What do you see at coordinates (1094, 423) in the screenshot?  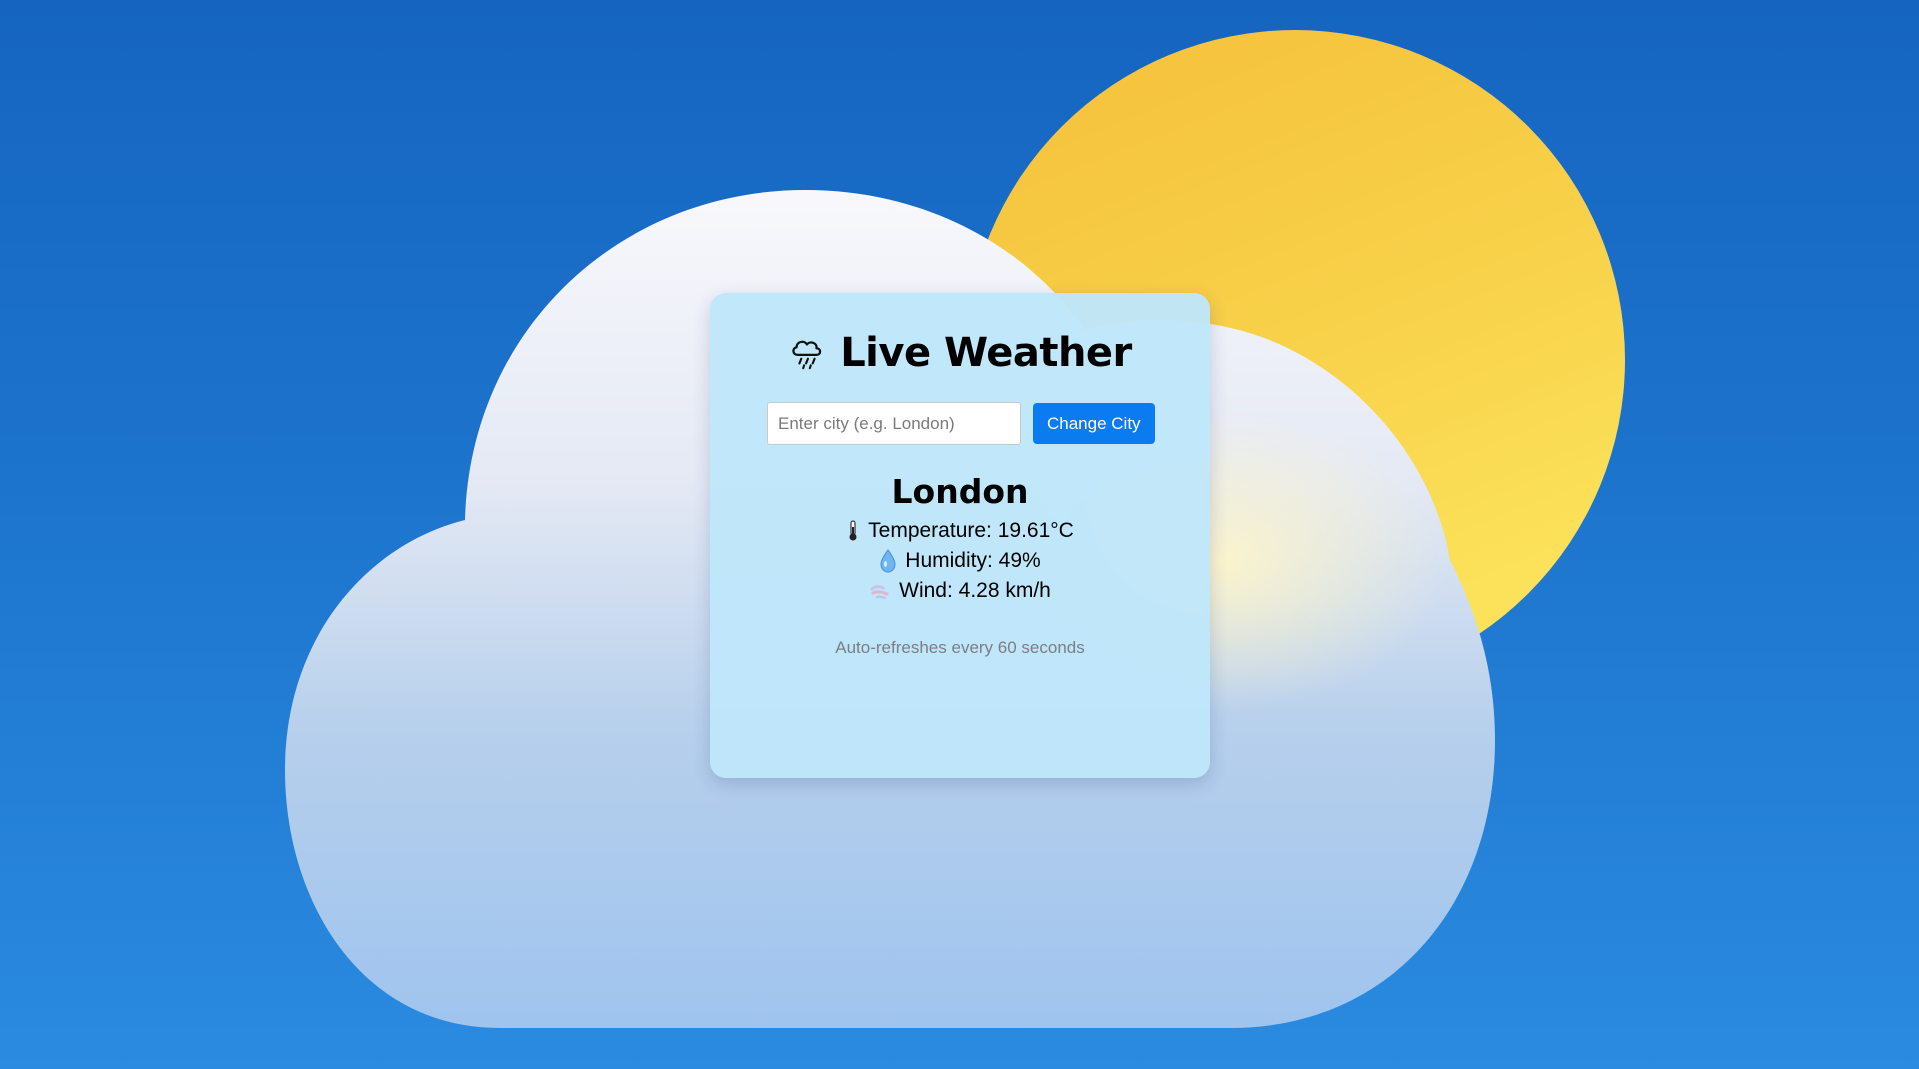 I see `change-city-button: Change City` at bounding box center [1094, 423].